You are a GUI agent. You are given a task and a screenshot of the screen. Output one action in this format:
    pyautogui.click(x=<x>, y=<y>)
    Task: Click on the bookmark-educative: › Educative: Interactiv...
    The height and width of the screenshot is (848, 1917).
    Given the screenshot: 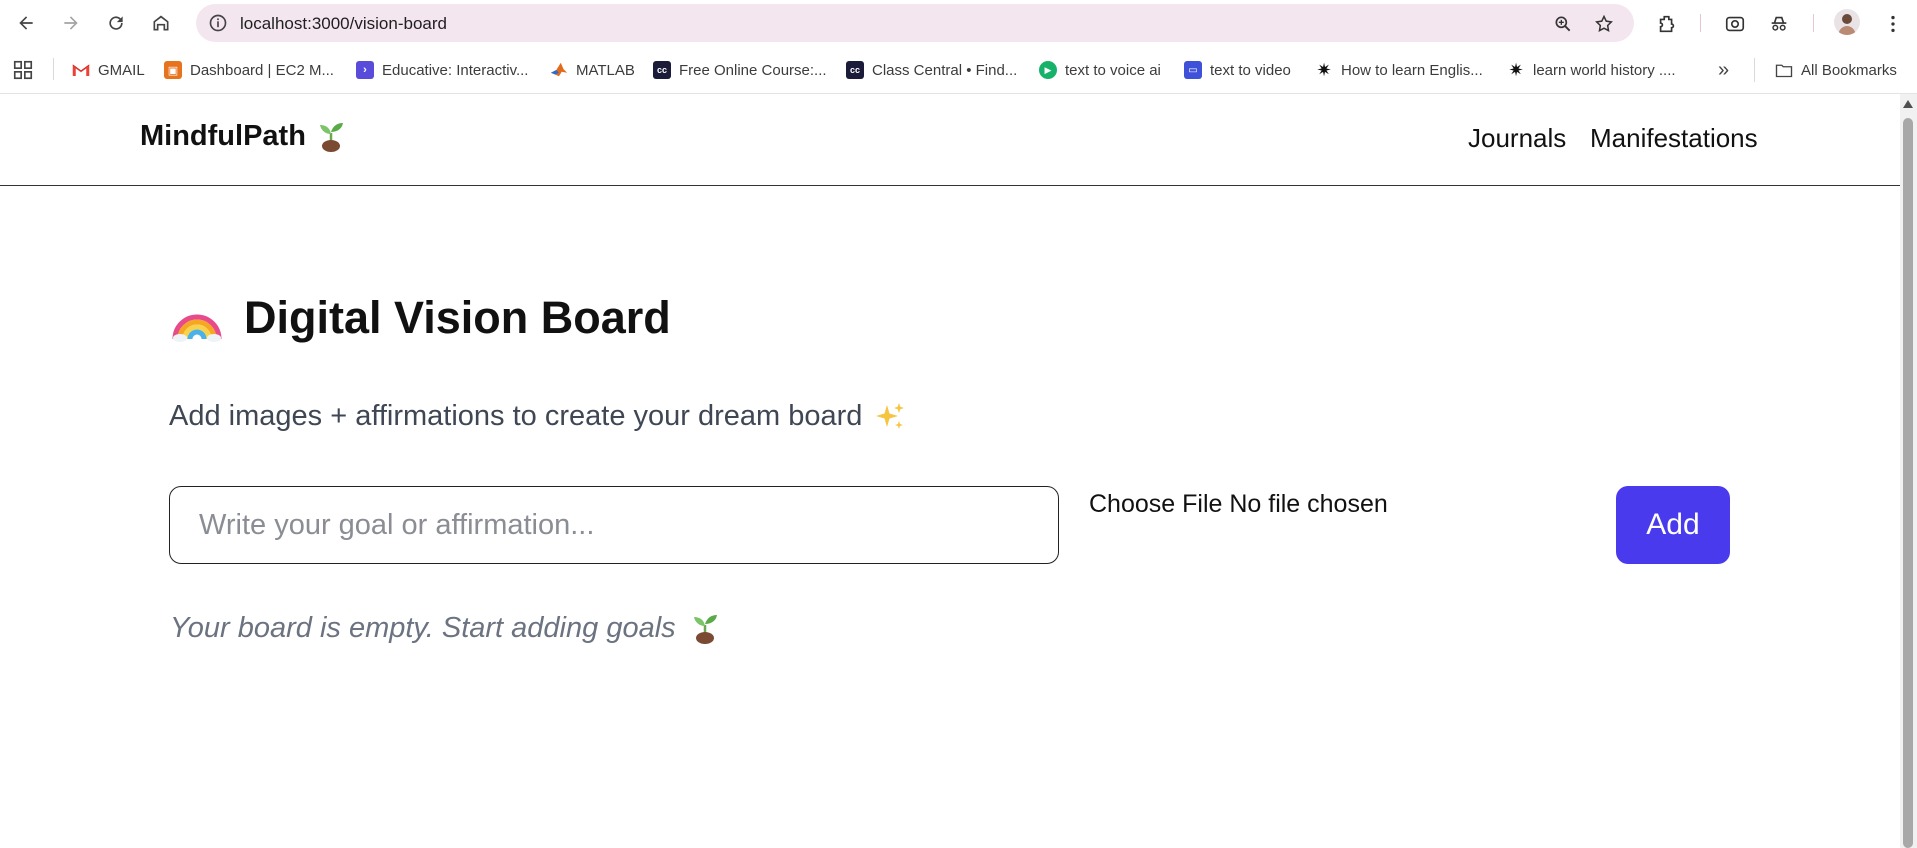 What is the action you would take?
    pyautogui.click(x=442, y=70)
    